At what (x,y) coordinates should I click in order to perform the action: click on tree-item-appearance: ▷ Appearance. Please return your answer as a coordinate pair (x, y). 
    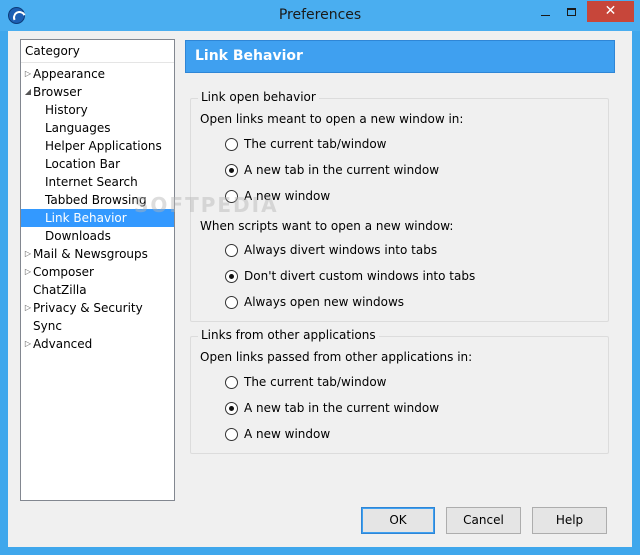
    Looking at the image, I should click on (97, 74).